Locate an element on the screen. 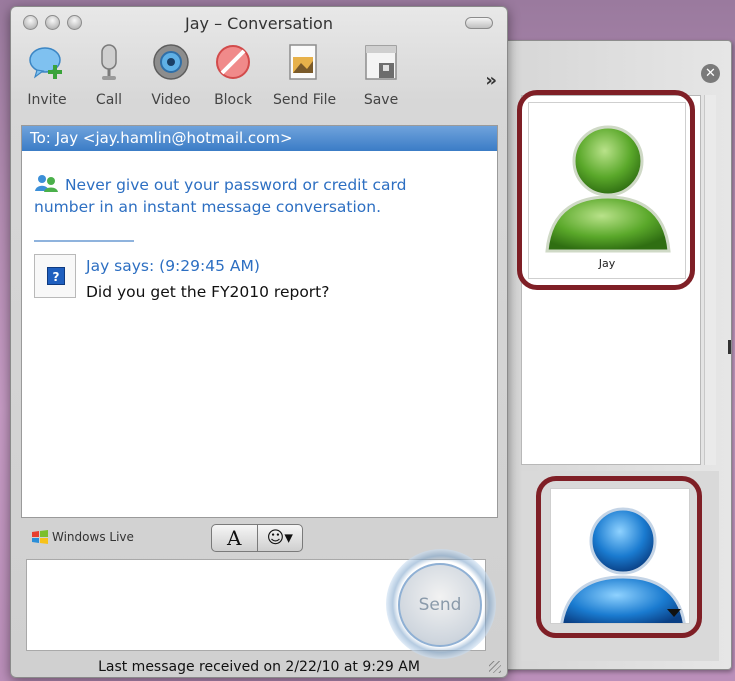  invite-icon is located at coordinates (45, 63).